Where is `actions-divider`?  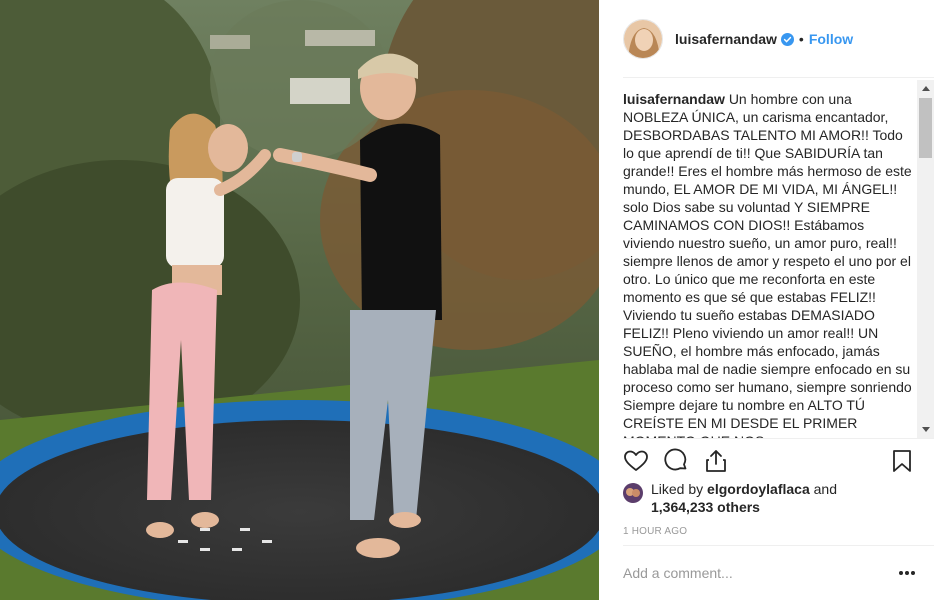 actions-divider is located at coordinates (778, 438).